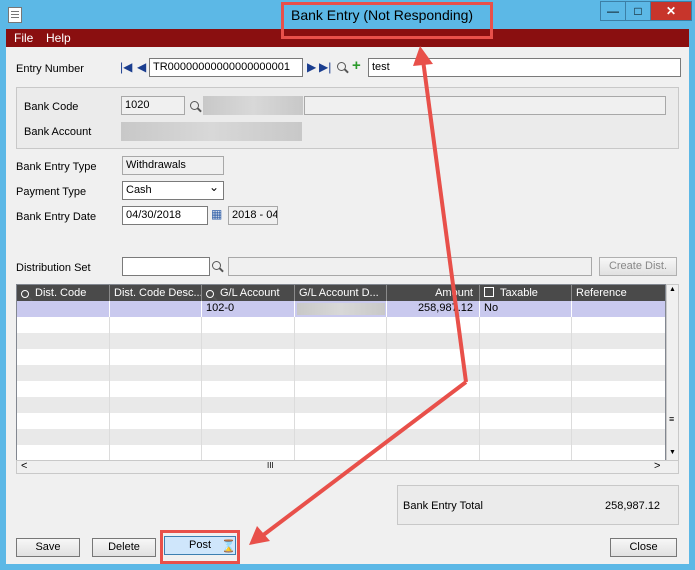 The image size is (695, 570). I want to click on close-window-button: ✕, so click(671, 11).